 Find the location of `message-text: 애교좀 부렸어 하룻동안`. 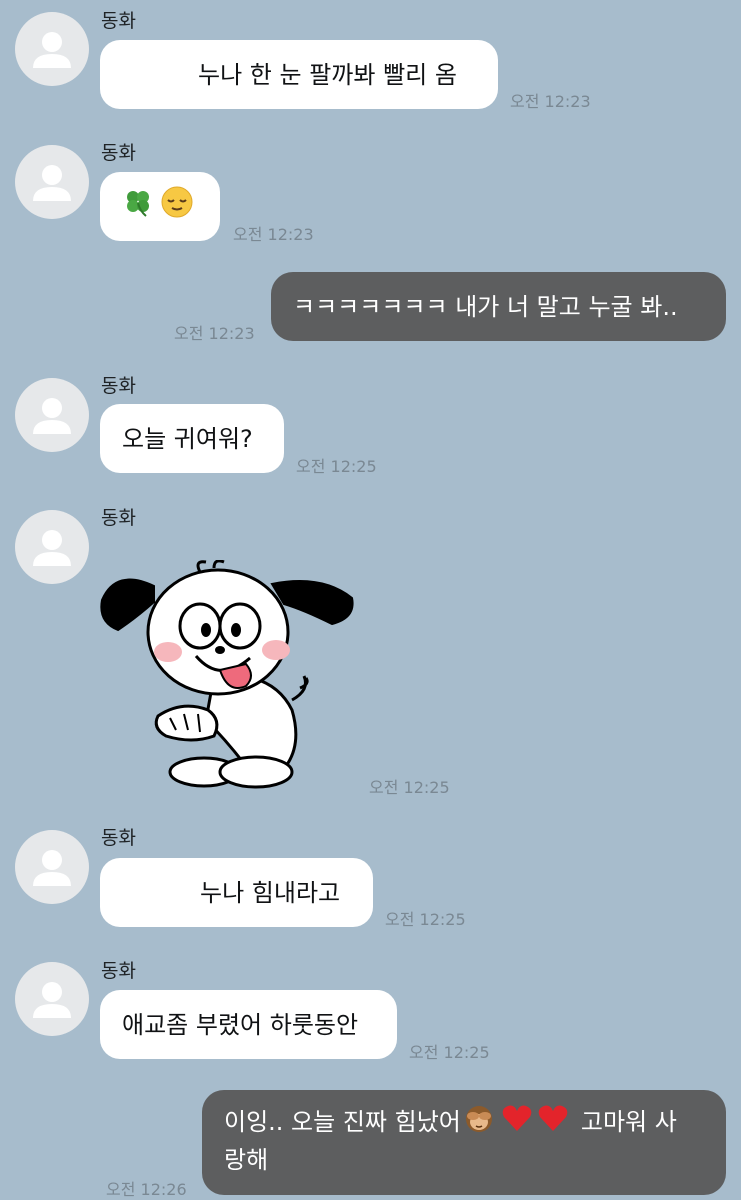

message-text: 애교좀 부렸어 하룻동안 is located at coordinates (240, 1024).